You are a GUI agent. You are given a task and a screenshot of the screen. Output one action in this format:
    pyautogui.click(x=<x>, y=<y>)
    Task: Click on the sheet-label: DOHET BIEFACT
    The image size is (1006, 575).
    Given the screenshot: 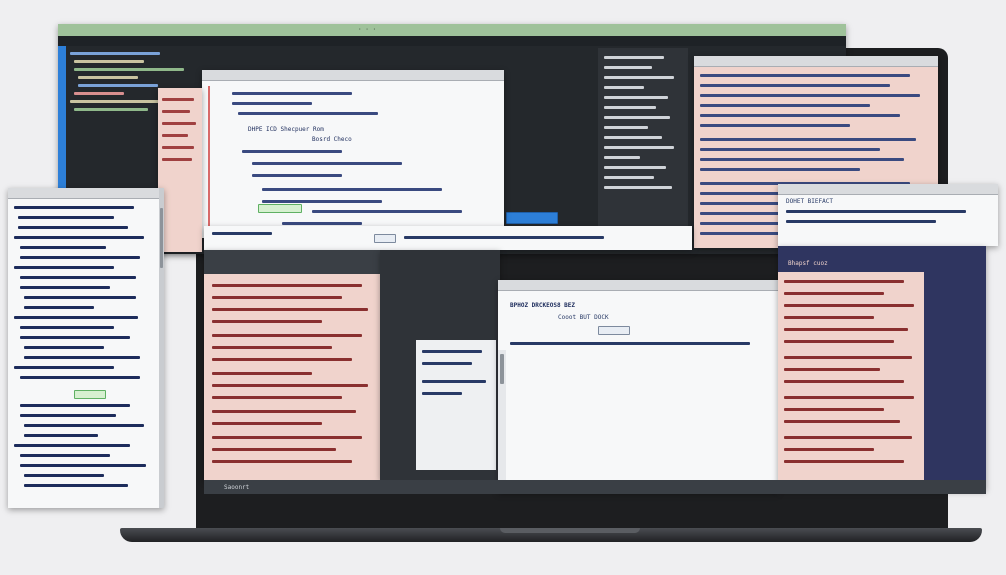 What is the action you would take?
    pyautogui.click(x=809, y=201)
    